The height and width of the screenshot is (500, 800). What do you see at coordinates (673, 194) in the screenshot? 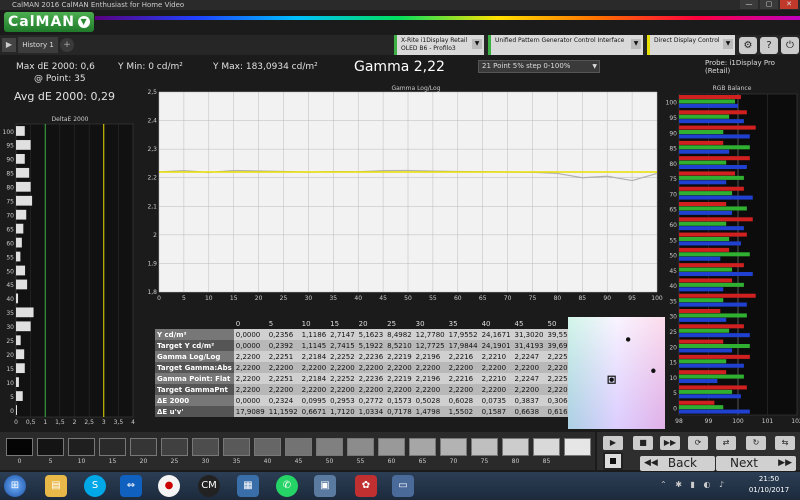
I see `y-tick-label: 70` at bounding box center [673, 194].